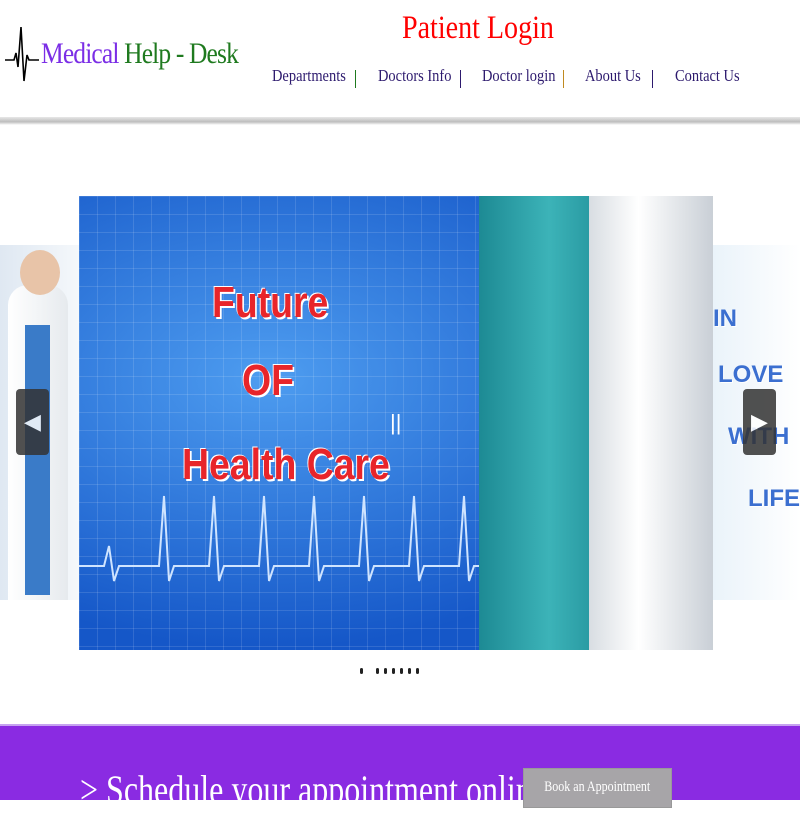 The height and width of the screenshot is (813, 800). Describe the element at coordinates (613, 76) in the screenshot. I see `nav-about-us: About Us` at that location.